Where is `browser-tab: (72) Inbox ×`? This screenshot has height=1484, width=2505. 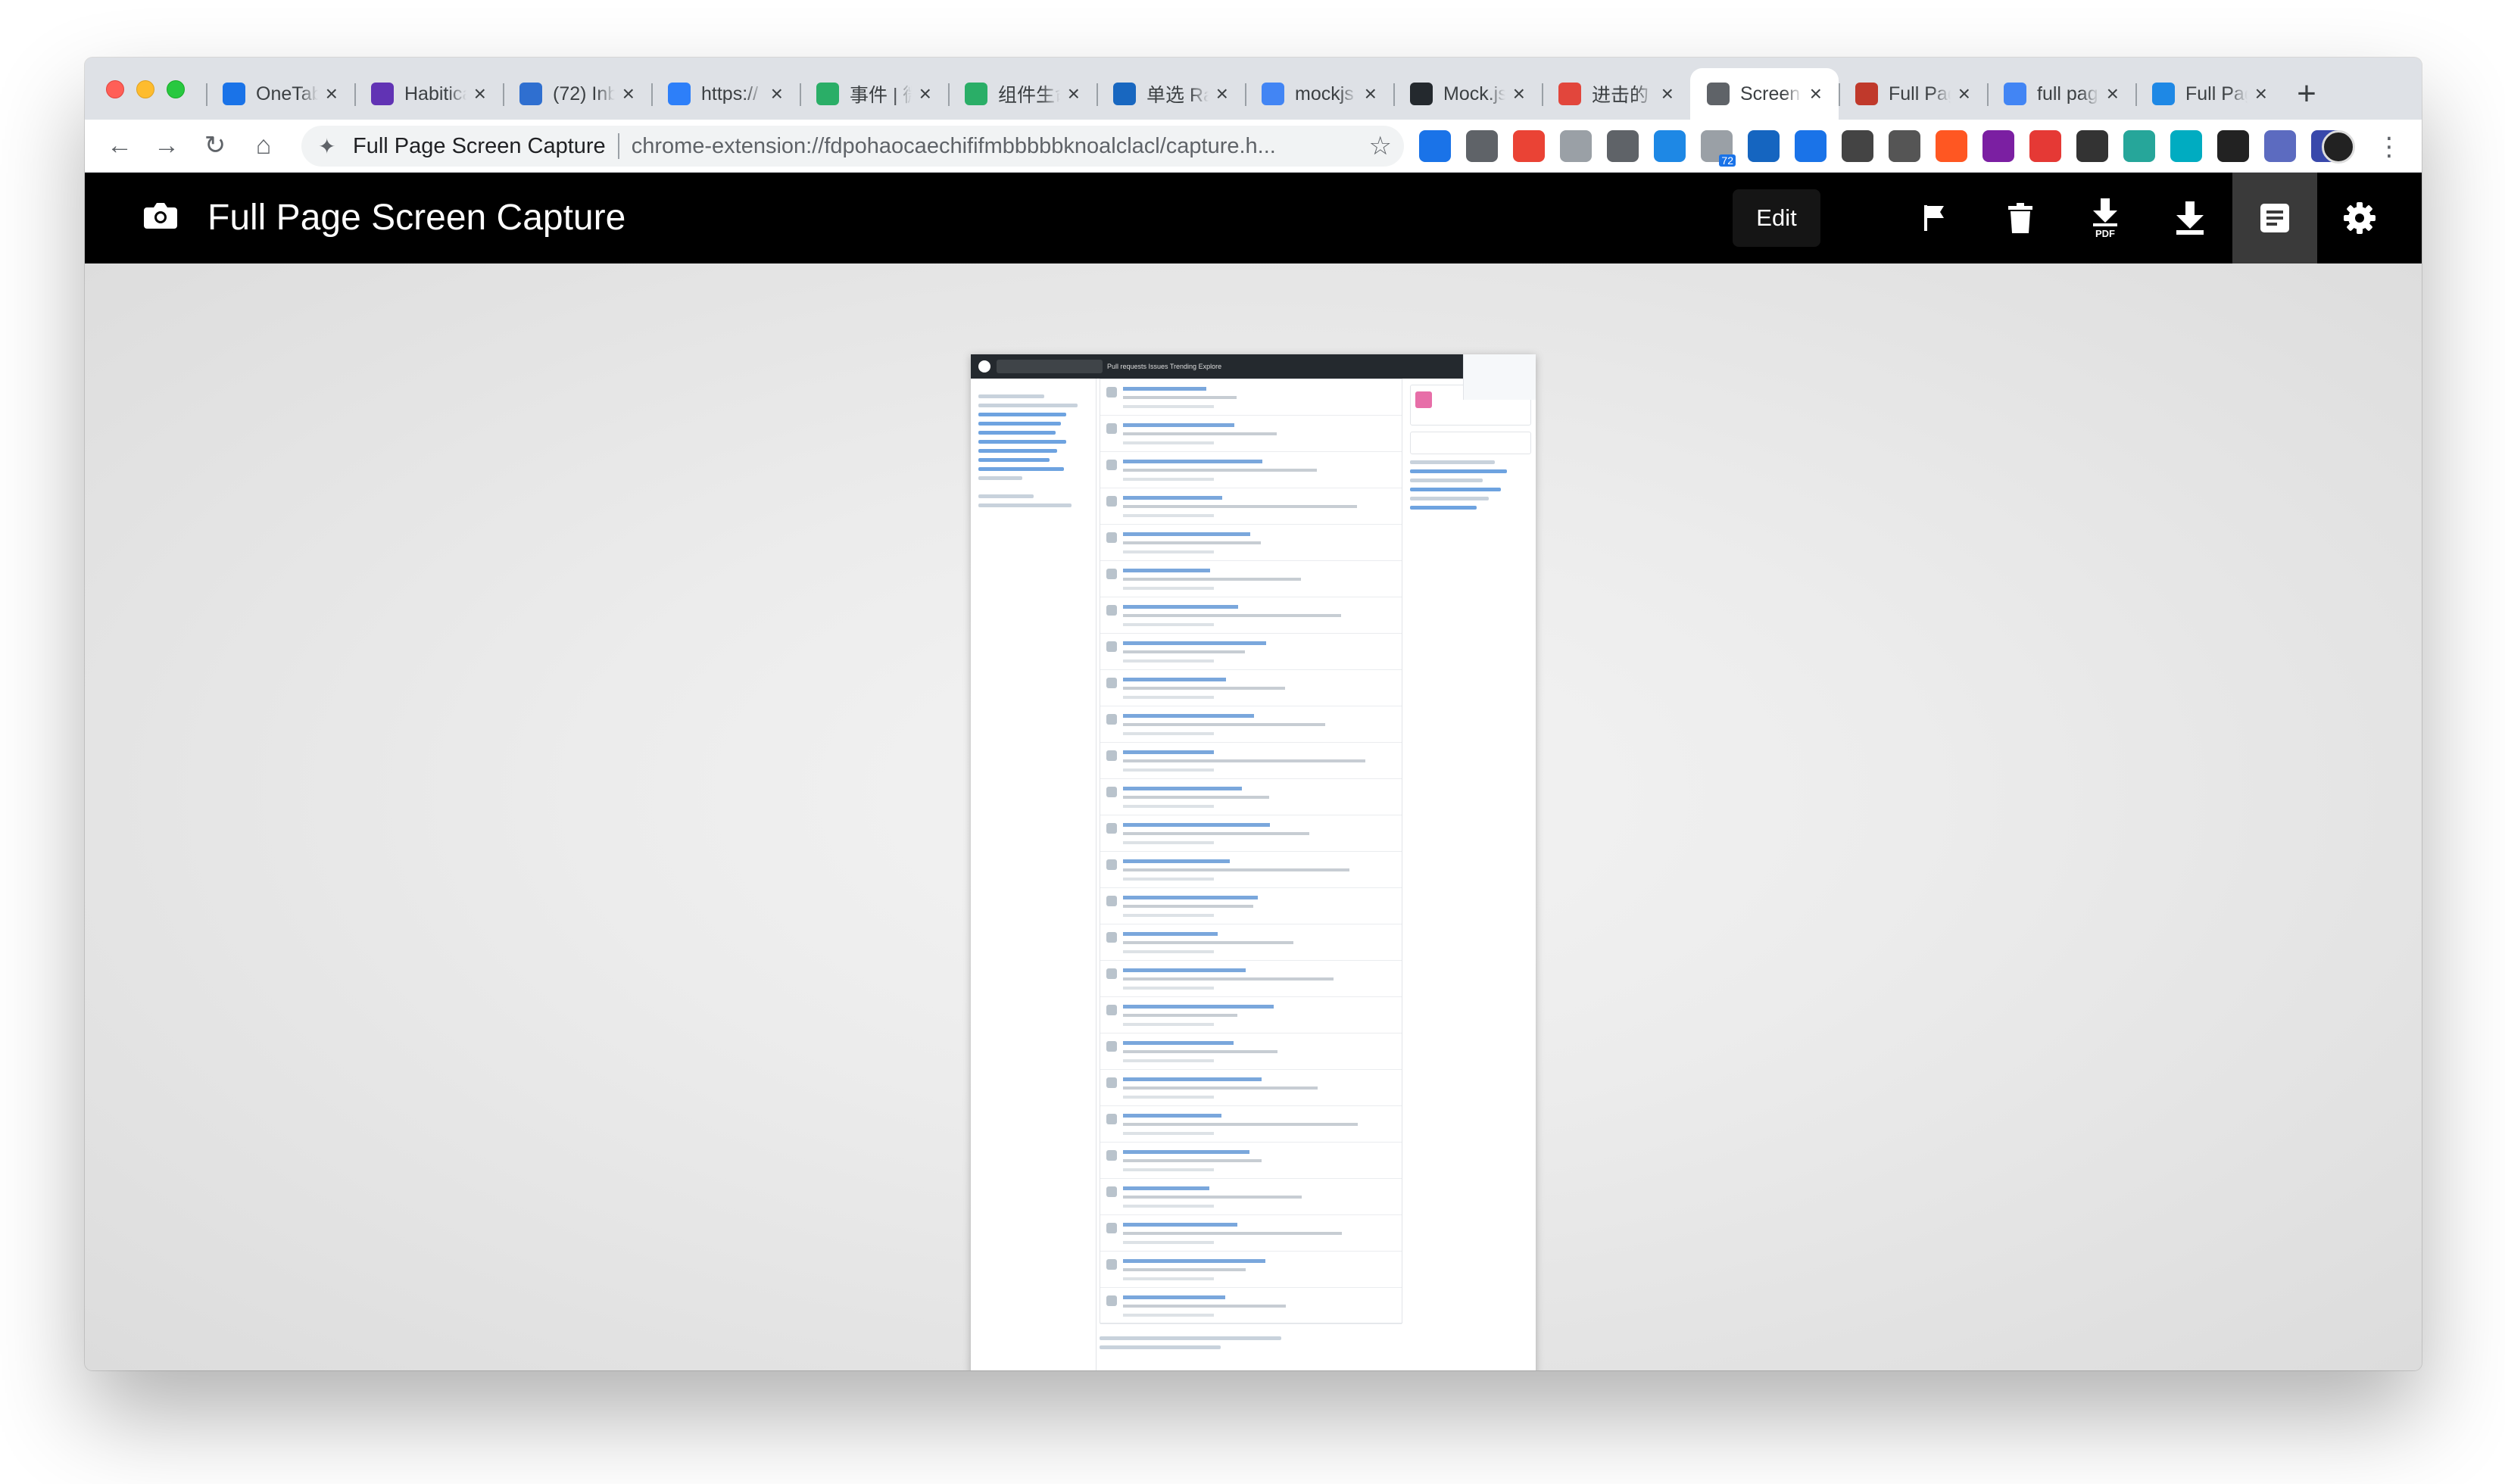 browser-tab: (72) Inbox × is located at coordinates (577, 94).